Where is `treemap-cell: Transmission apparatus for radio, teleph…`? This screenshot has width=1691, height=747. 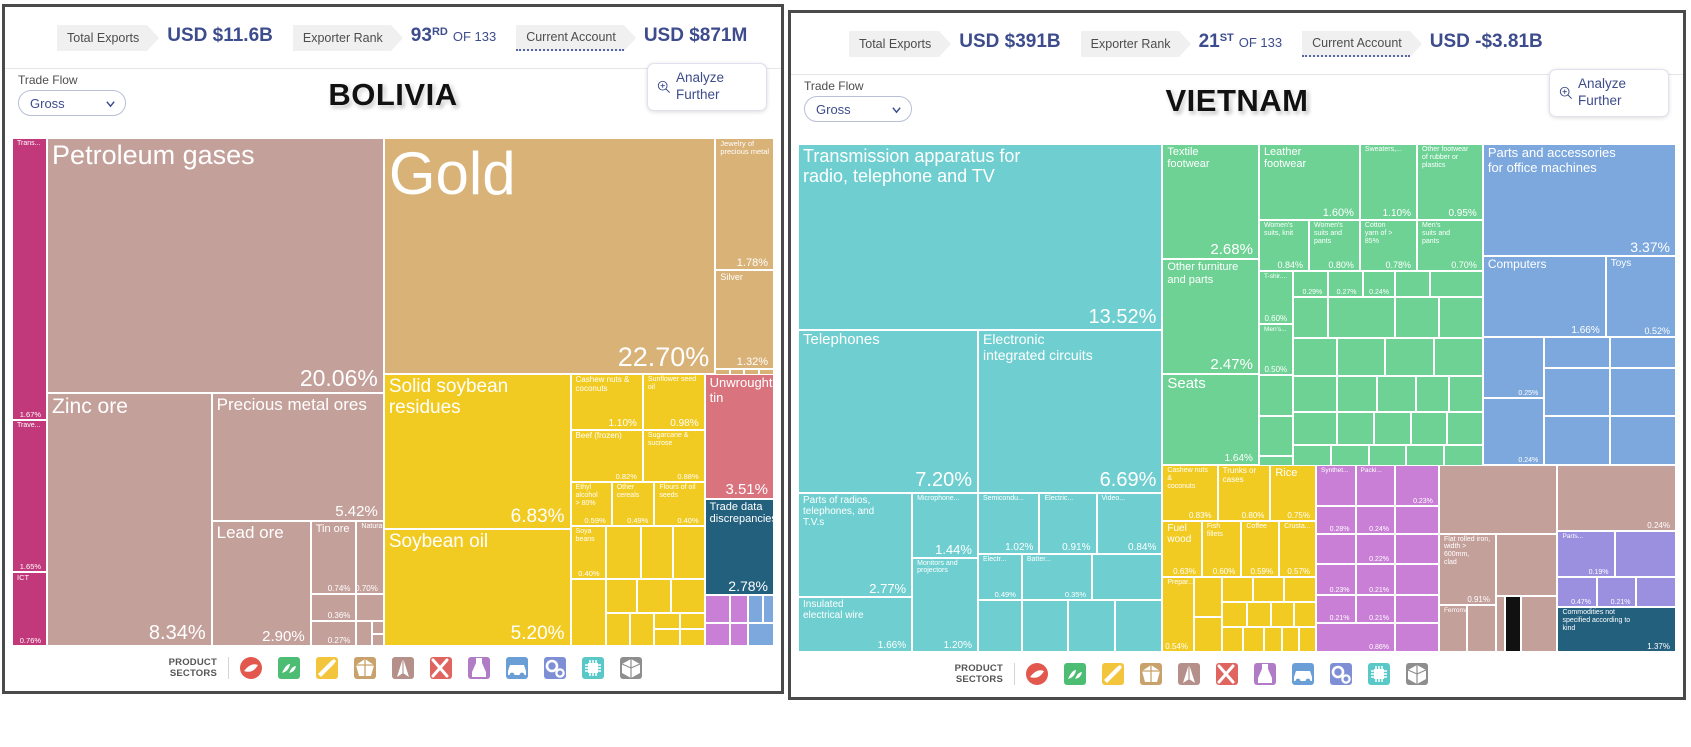 treemap-cell: Transmission apparatus for radio, teleph… is located at coordinates (980, 237).